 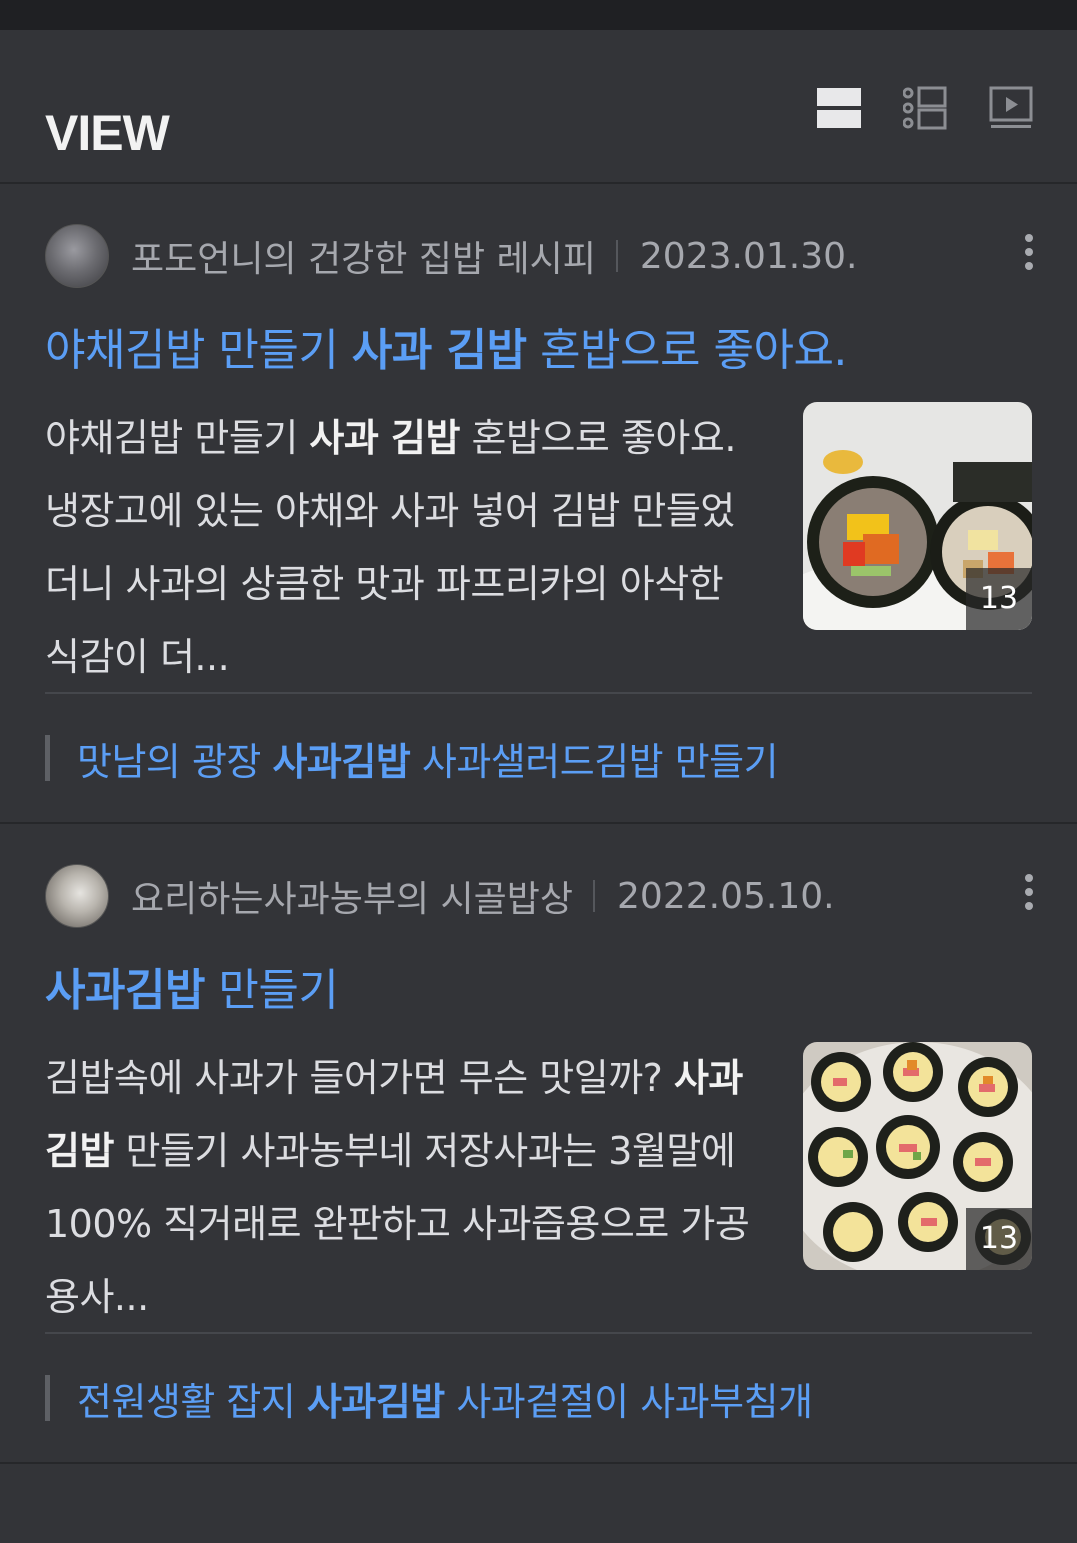 What do you see at coordinates (538, 986) in the screenshot?
I see `post-title-link: 사과김밥 만들기` at bounding box center [538, 986].